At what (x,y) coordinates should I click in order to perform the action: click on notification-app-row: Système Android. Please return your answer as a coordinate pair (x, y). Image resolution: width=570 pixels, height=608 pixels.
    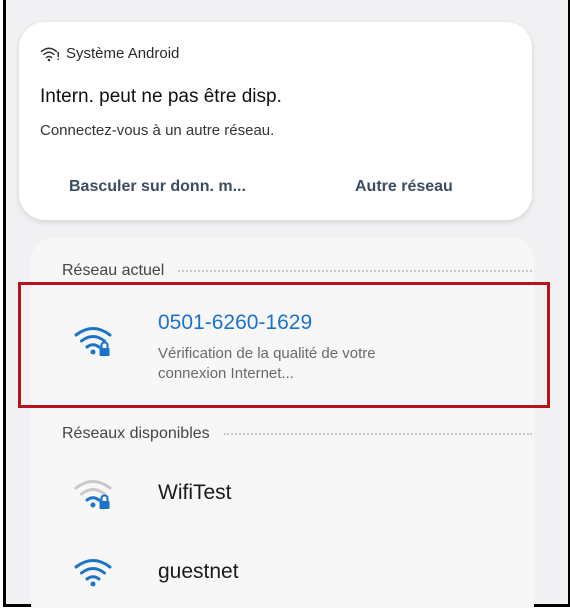
    Looking at the image, I should click on (109, 53).